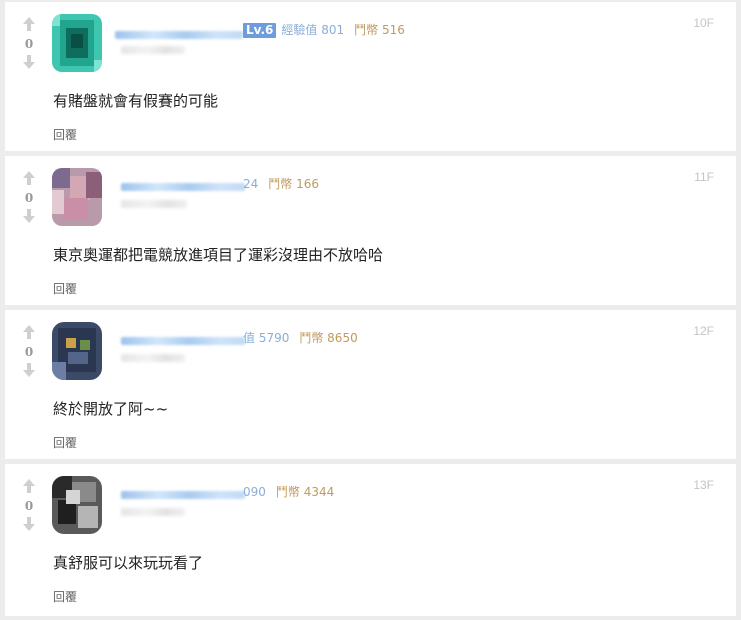  I want to click on user-stats: 090 鬥幣 4344, so click(288, 492).